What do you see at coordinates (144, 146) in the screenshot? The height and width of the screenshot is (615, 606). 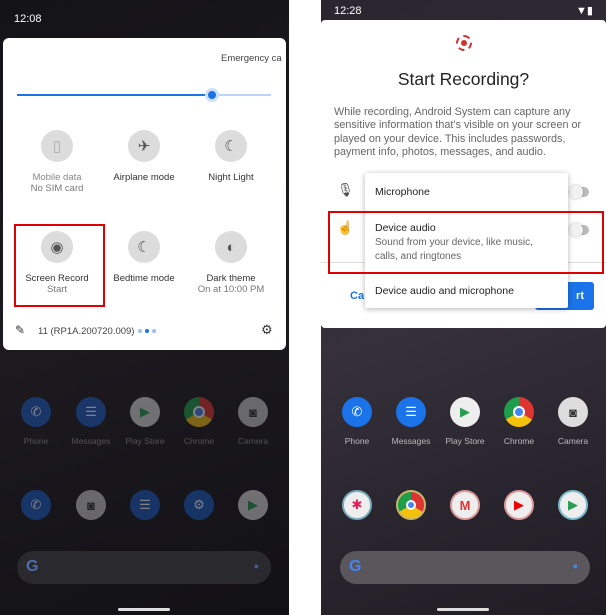 I see `airplane-icon: ✈` at bounding box center [144, 146].